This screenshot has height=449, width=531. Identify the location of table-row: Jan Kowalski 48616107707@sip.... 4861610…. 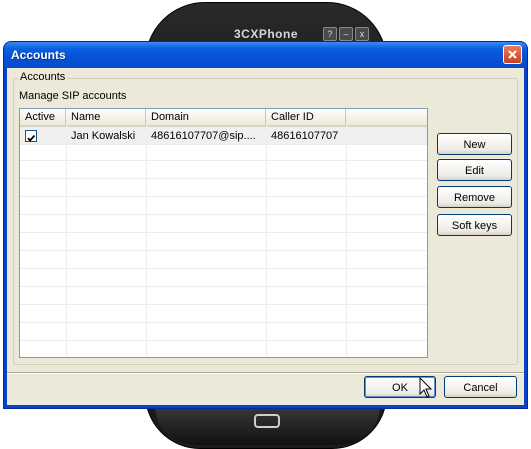
(223, 136).